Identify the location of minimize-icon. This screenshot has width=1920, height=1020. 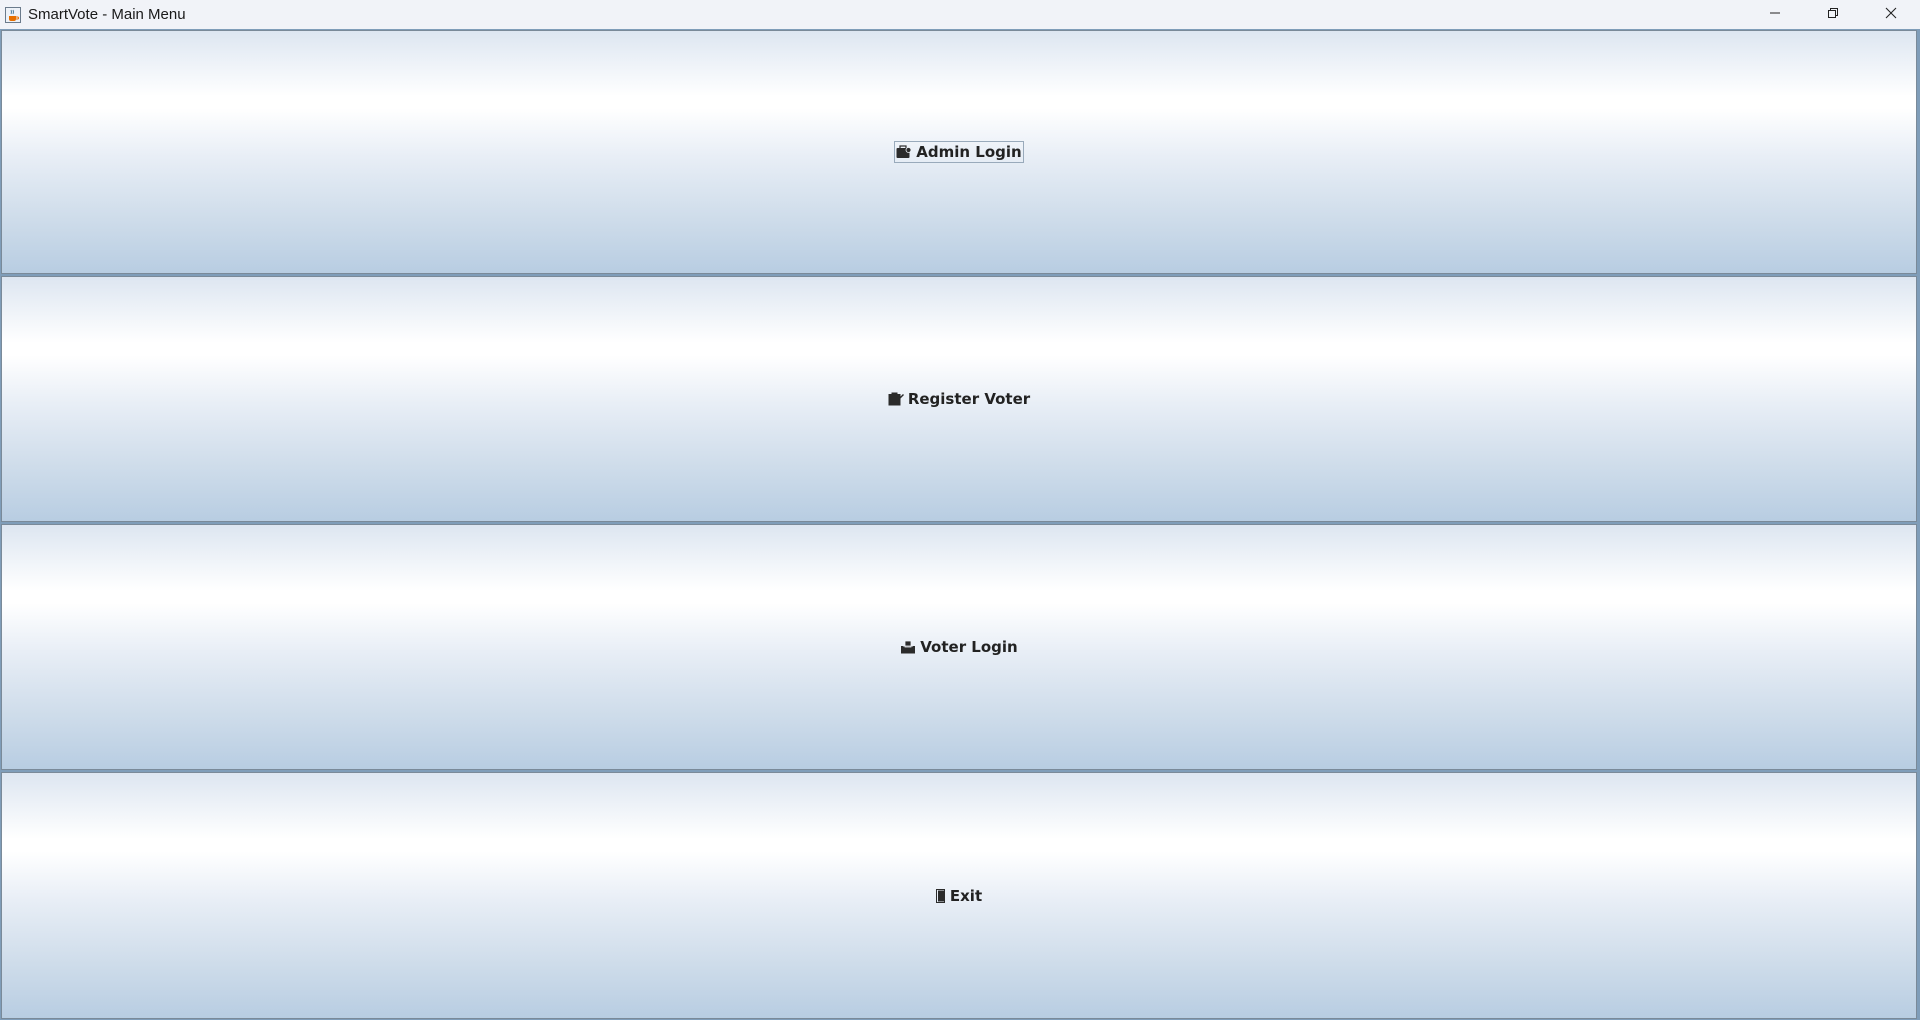
(1775, 15).